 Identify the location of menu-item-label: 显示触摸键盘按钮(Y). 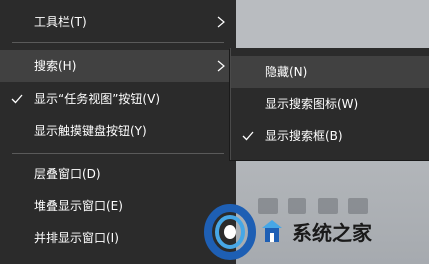
(90, 131).